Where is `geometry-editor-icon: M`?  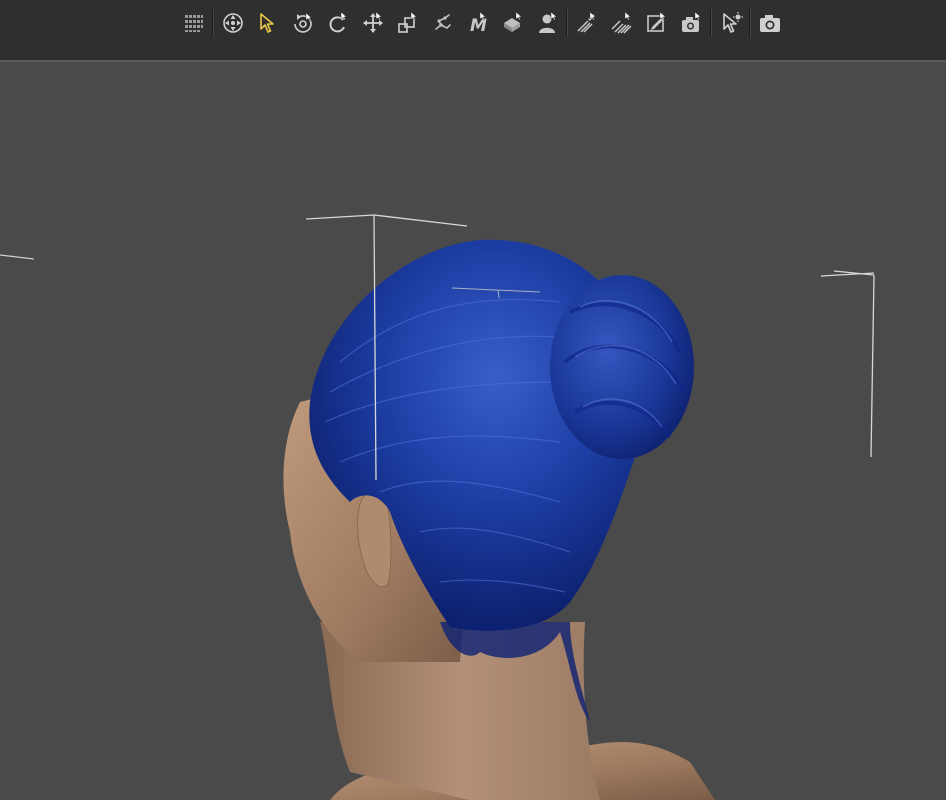
geometry-editor-icon: M is located at coordinates (477, 23).